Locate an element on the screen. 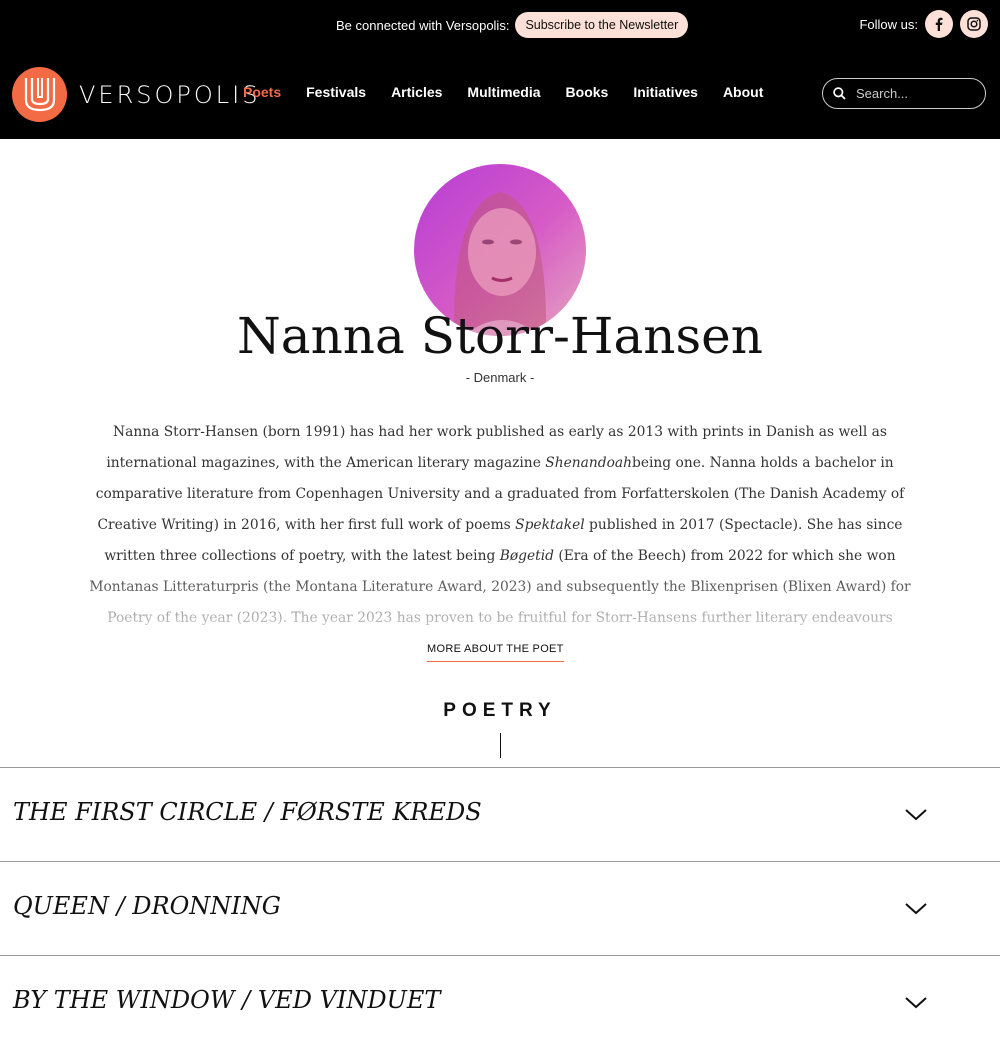  instagram-icon is located at coordinates (974, 24).